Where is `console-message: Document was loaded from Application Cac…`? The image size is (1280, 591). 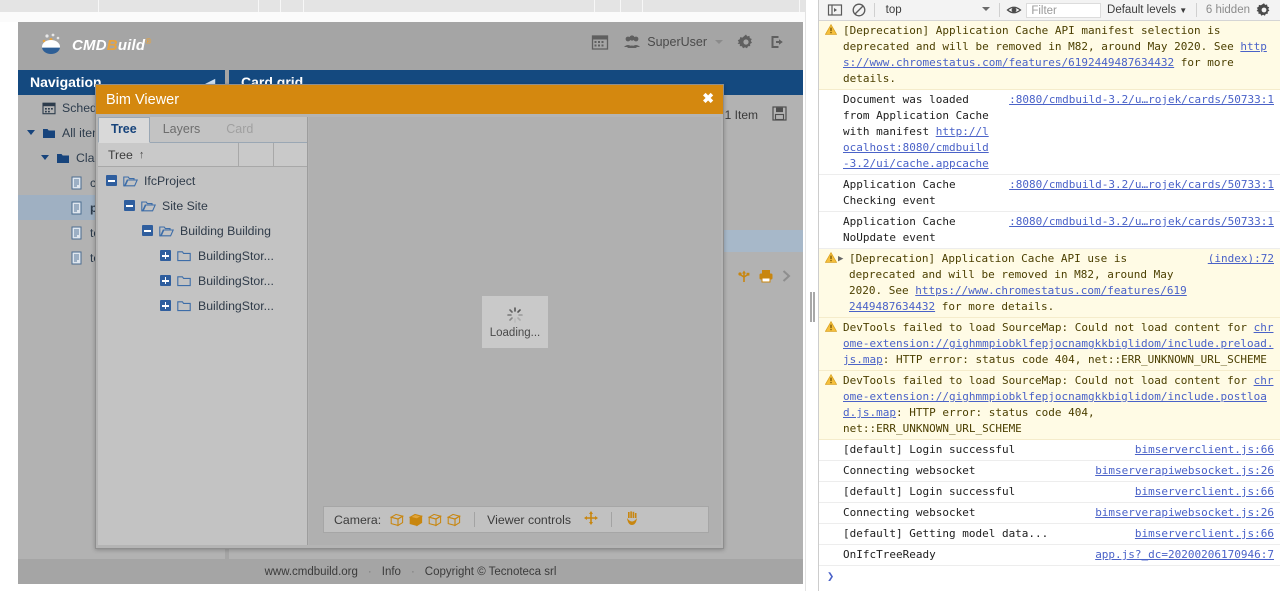 console-message: Document was loaded from Application Cac… is located at coordinates (1049, 132).